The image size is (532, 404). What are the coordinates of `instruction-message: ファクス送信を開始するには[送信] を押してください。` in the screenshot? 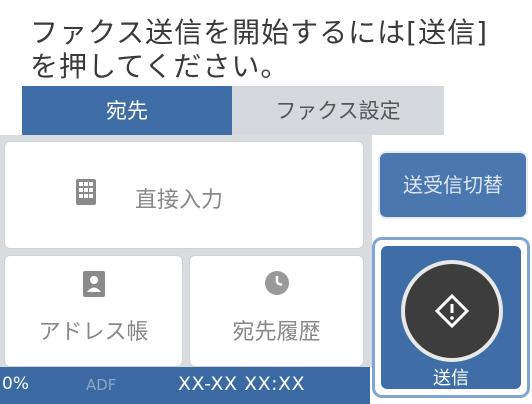 It's located at (259, 49).